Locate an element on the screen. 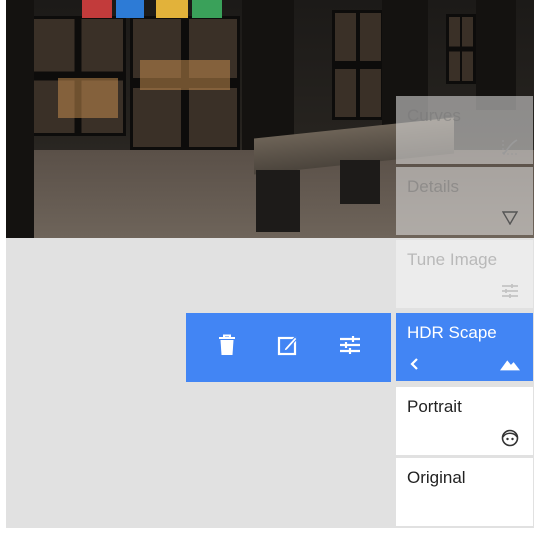 This screenshot has width=537, height=533. filter-label: Curves is located at coordinates (434, 115).